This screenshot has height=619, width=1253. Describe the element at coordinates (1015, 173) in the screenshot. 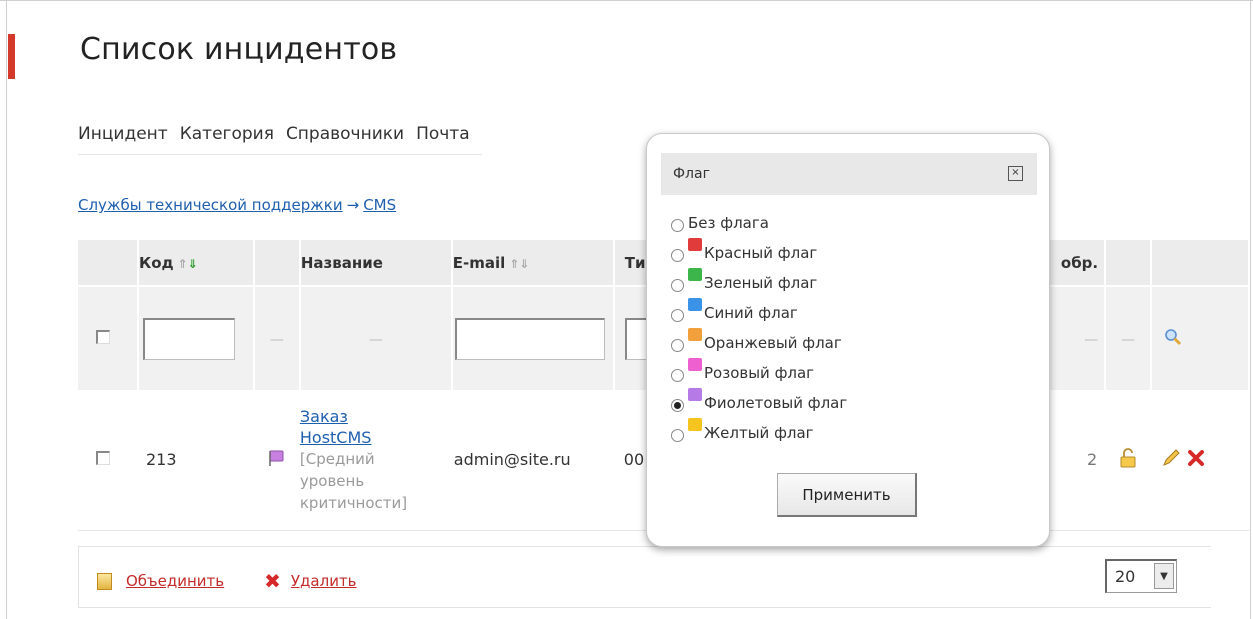

I see `close-icon: ×` at that location.